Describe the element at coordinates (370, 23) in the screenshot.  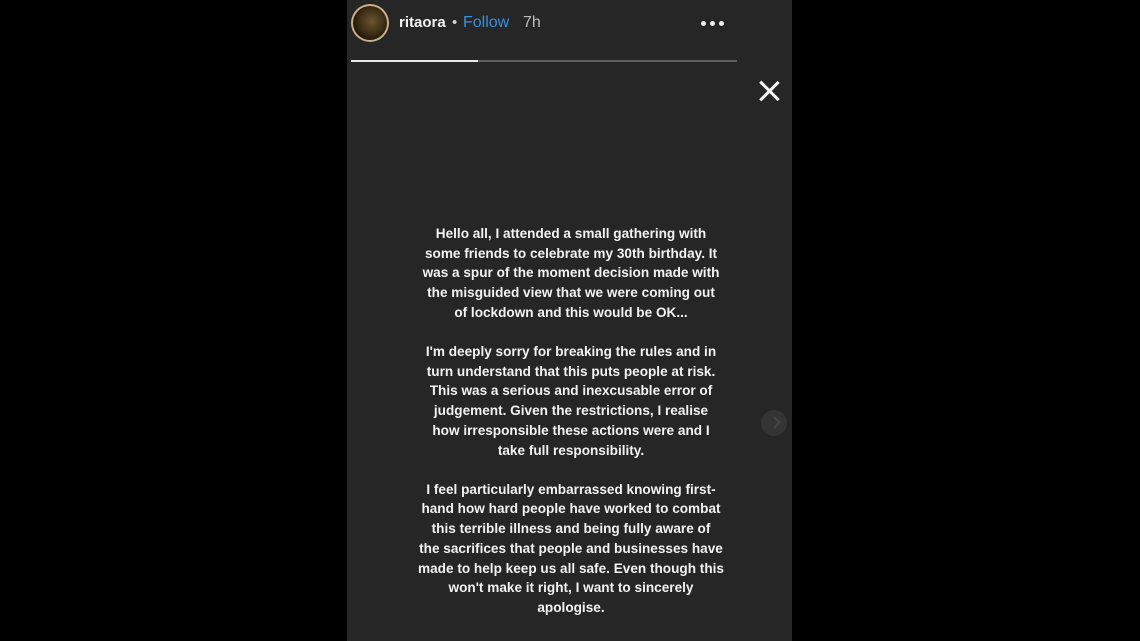
I see `avatar` at that location.